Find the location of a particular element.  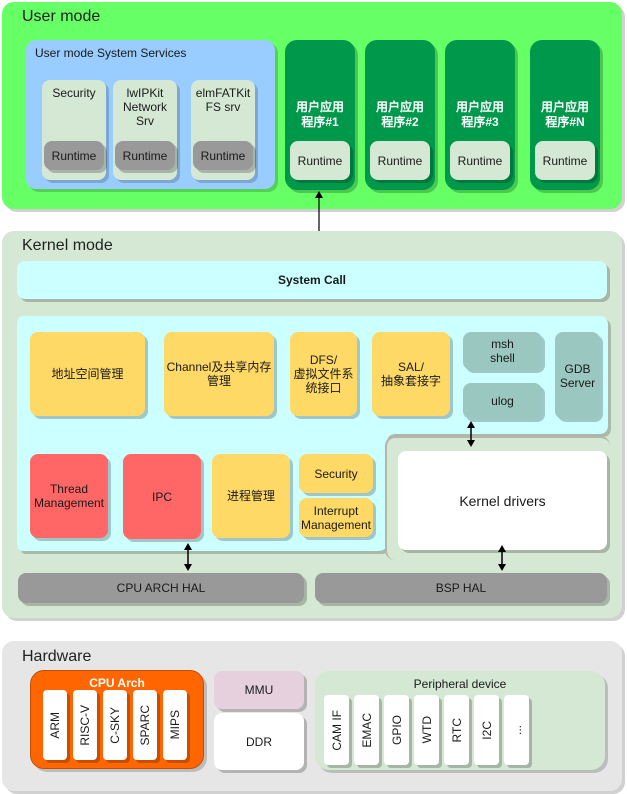

app-name: 用户应用 程序#3 is located at coordinates (479, 114).